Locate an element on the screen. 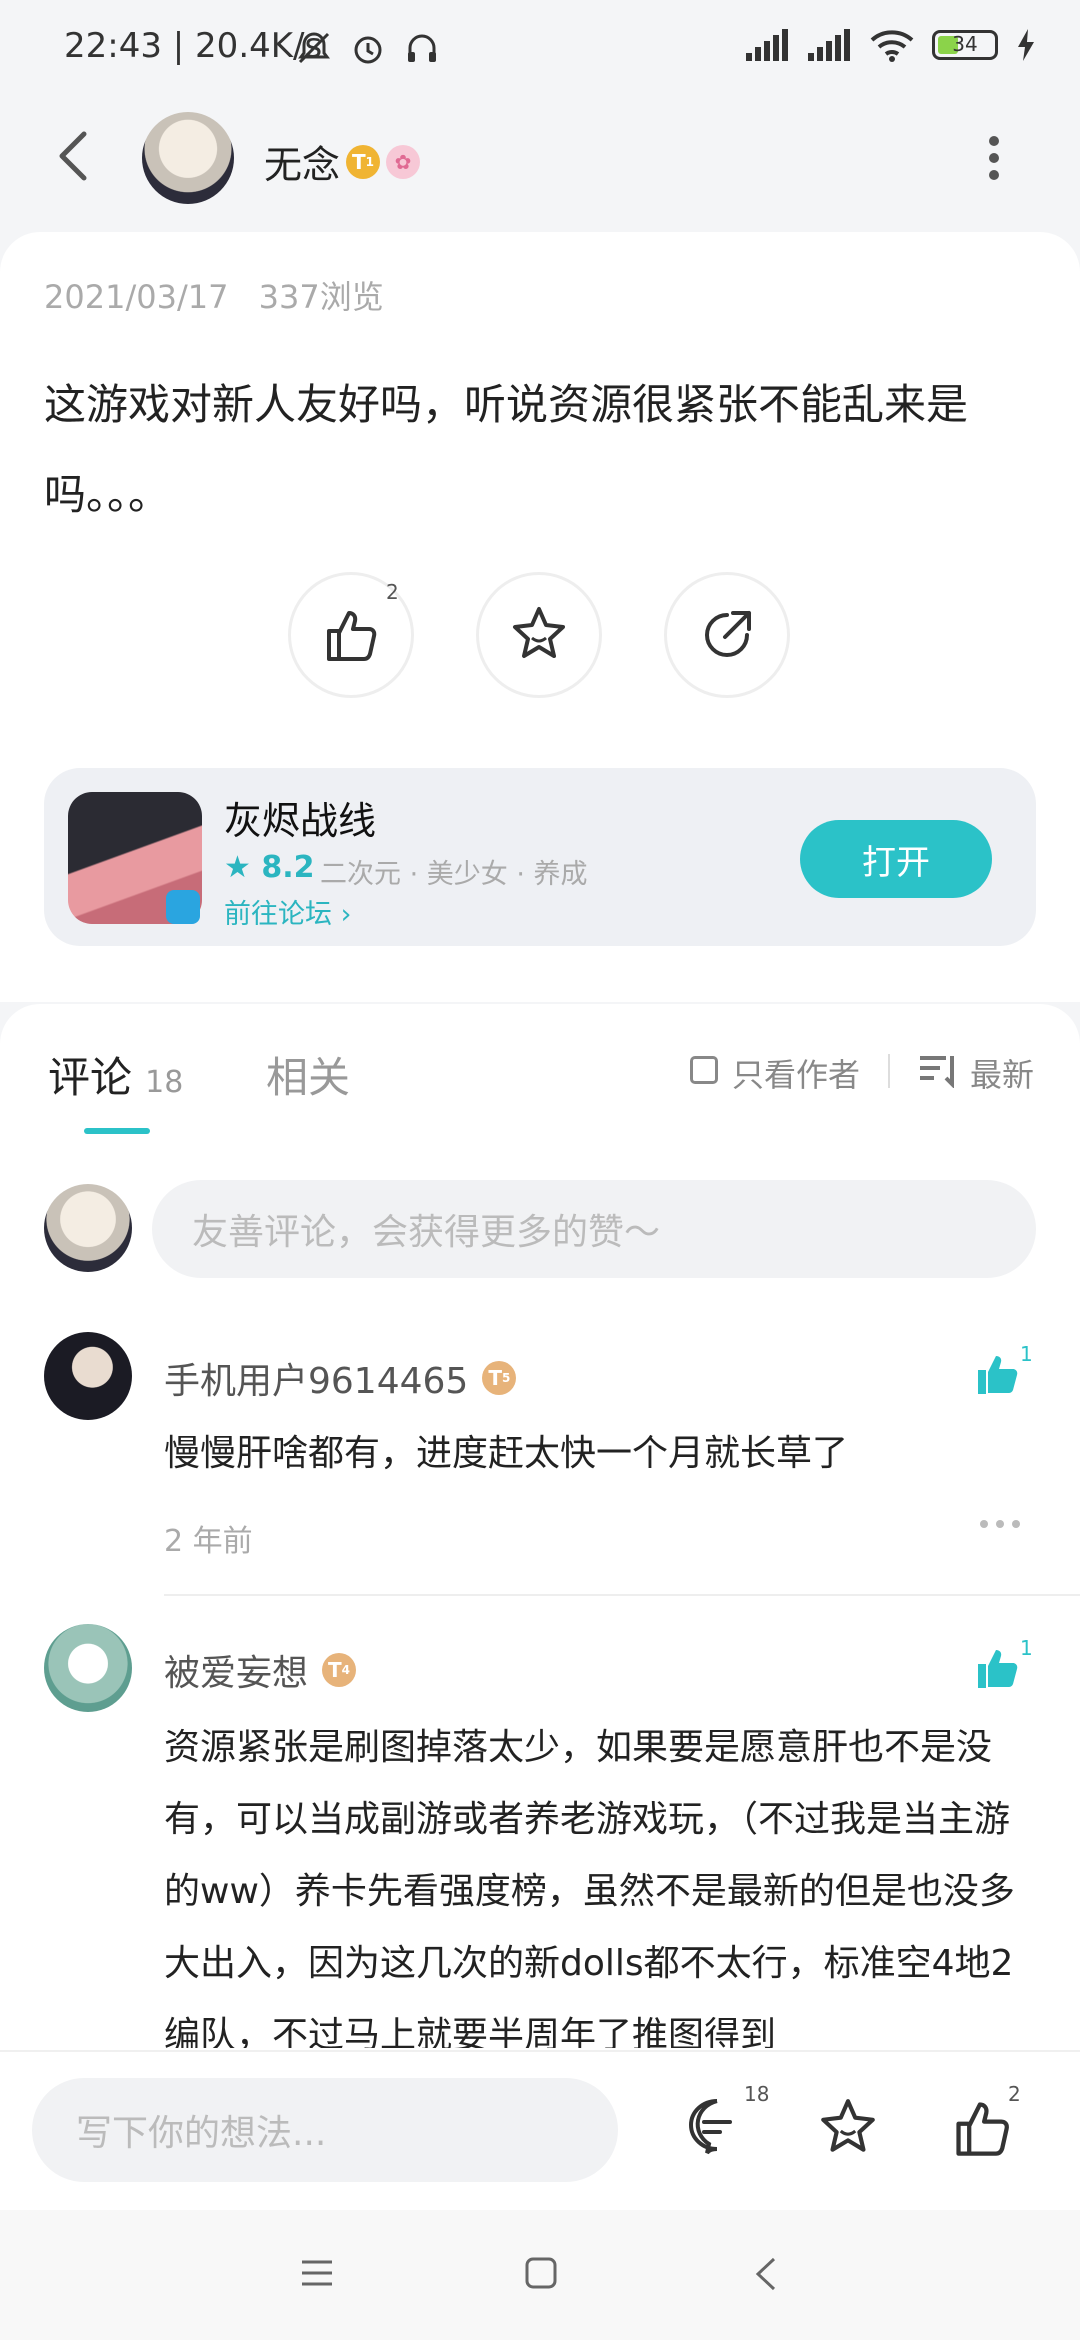 This screenshot has width=1080, height=2340. status-time: 22:43 | 20.4K/s is located at coordinates (193, 46).